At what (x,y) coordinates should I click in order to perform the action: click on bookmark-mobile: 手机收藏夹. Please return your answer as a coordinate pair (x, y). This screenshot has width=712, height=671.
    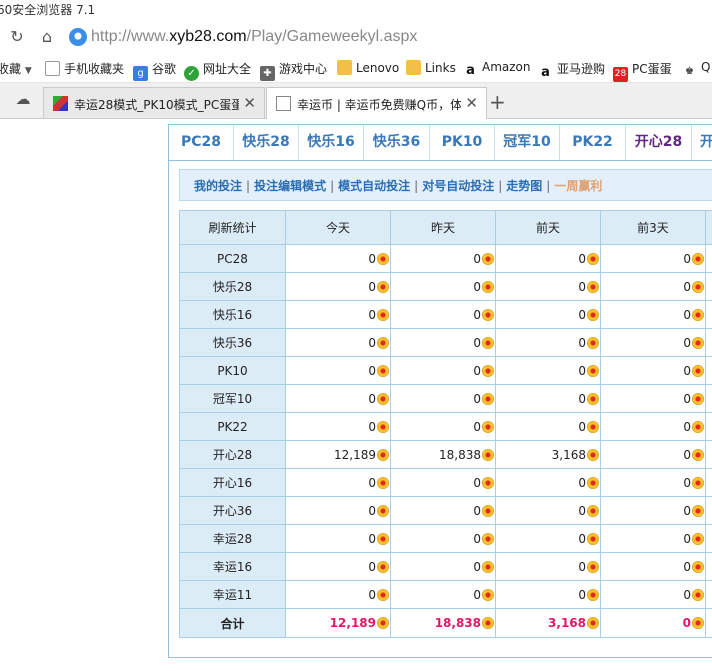
    Looking at the image, I should click on (84, 68).